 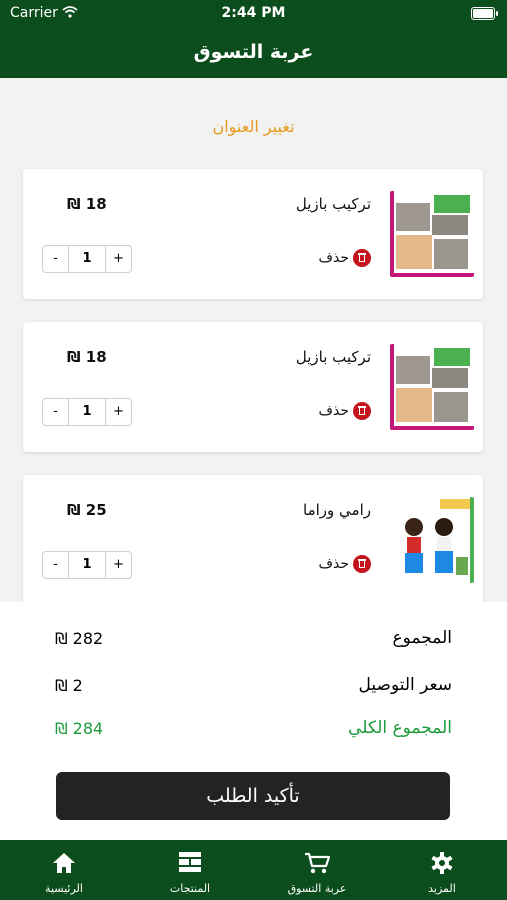 I want to click on home-icon, so click(x=64, y=863).